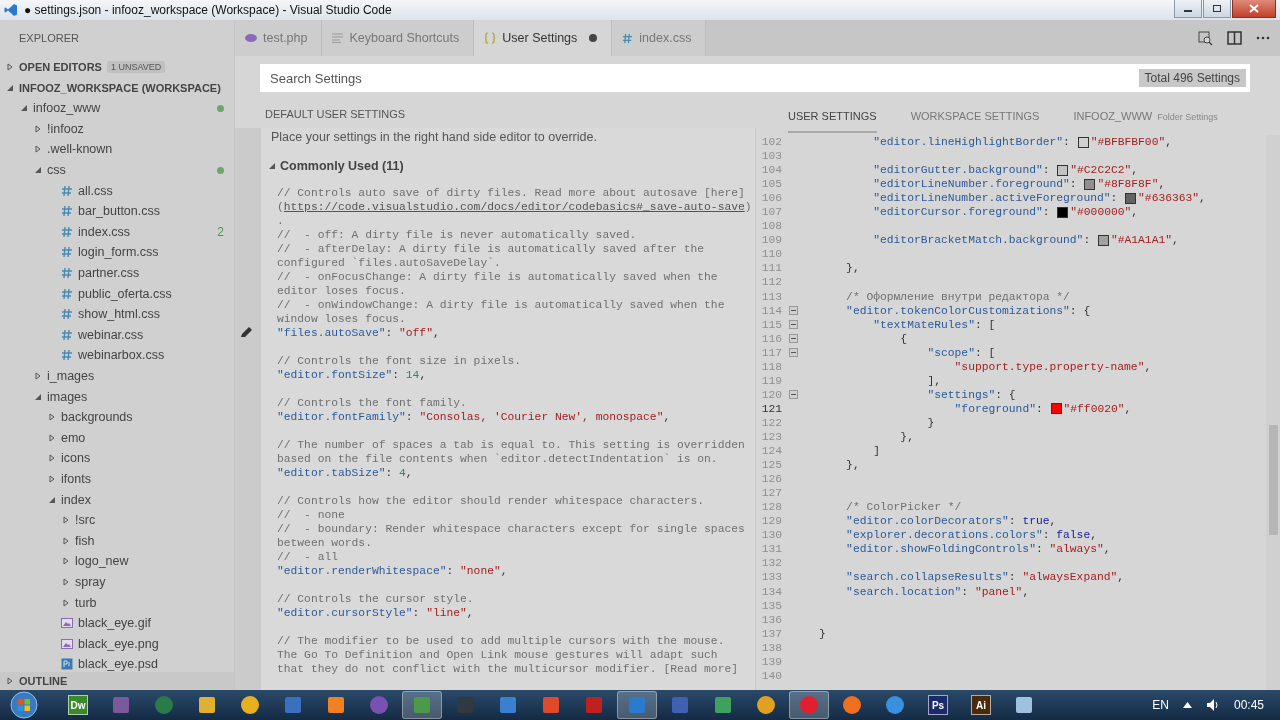 The width and height of the screenshot is (1280, 720). What do you see at coordinates (102, 561) in the screenshot?
I see `folder-name: logo_new` at bounding box center [102, 561].